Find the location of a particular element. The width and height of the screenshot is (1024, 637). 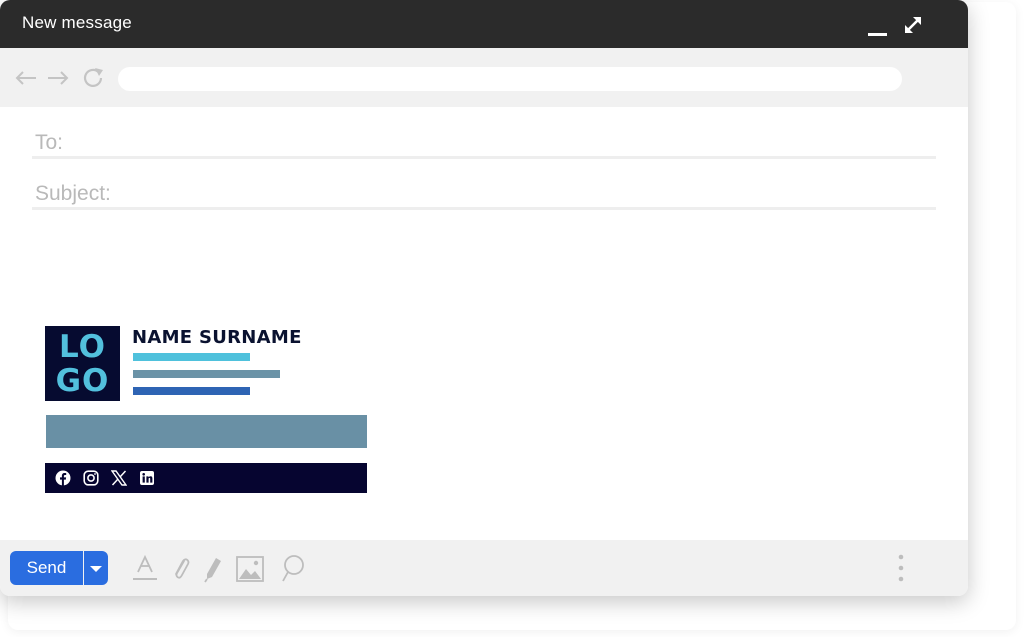

image-icon is located at coordinates (250, 571).